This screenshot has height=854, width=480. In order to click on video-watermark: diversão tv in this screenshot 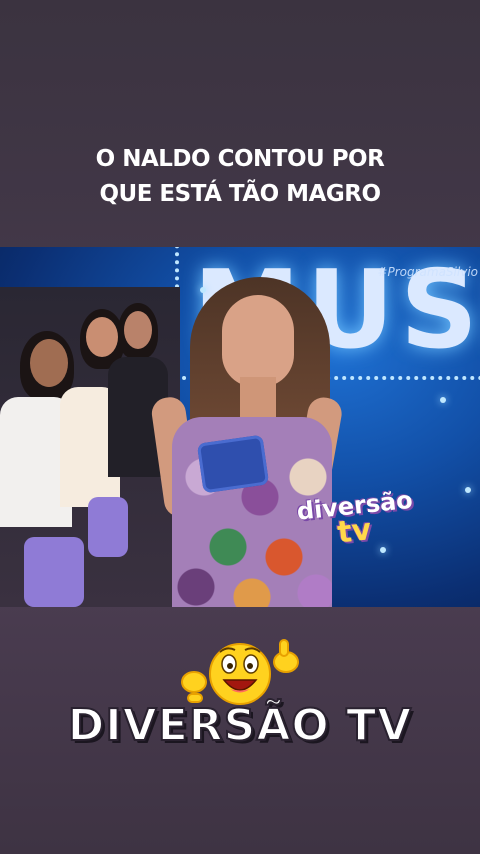, I will do `click(354, 518)`.